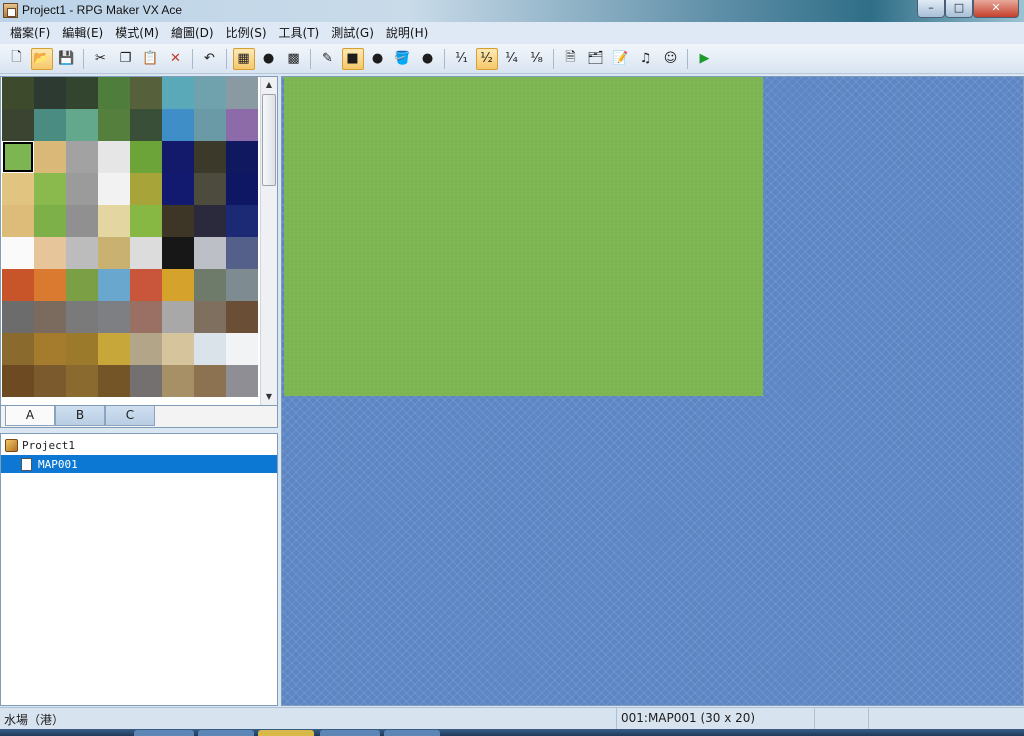 The image size is (1024, 736). What do you see at coordinates (210, 59) in the screenshot?
I see `undo-icon: ↶` at bounding box center [210, 59].